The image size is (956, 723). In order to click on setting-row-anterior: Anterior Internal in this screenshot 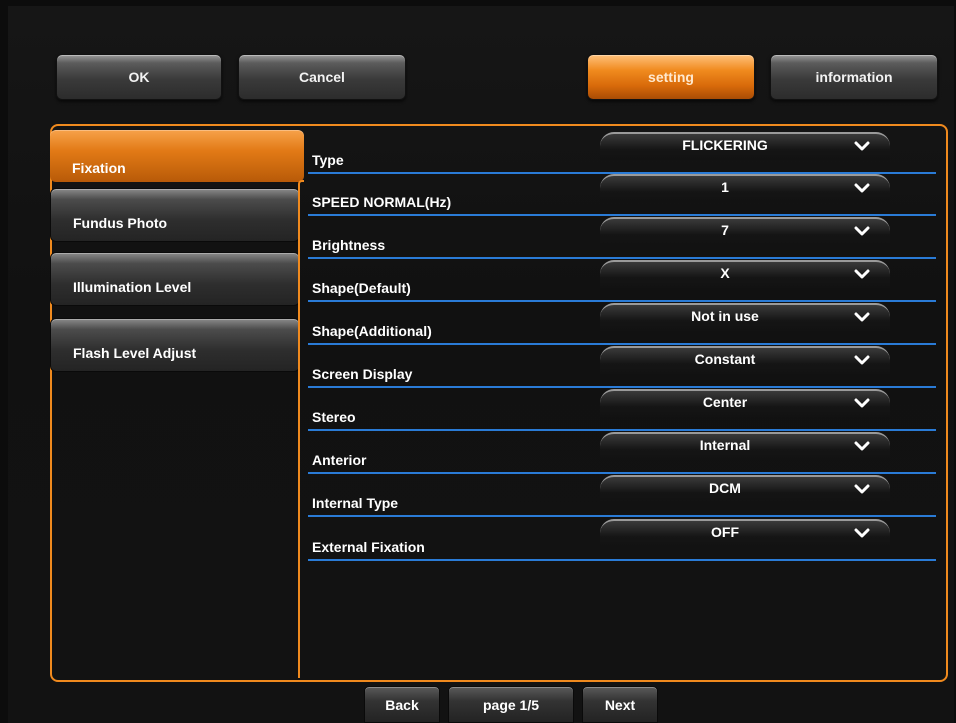, I will do `click(621, 453)`.